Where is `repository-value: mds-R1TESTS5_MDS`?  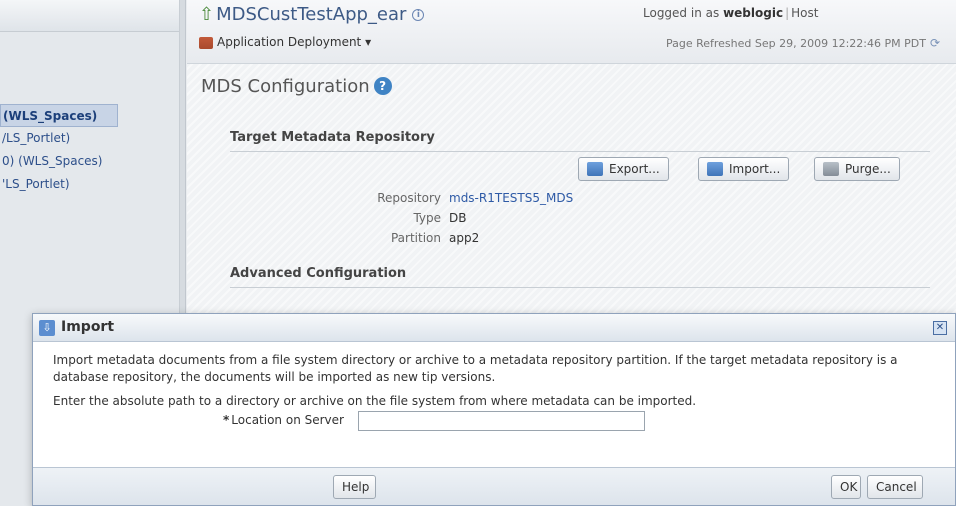 repository-value: mds-R1TESTS5_MDS is located at coordinates (511, 198).